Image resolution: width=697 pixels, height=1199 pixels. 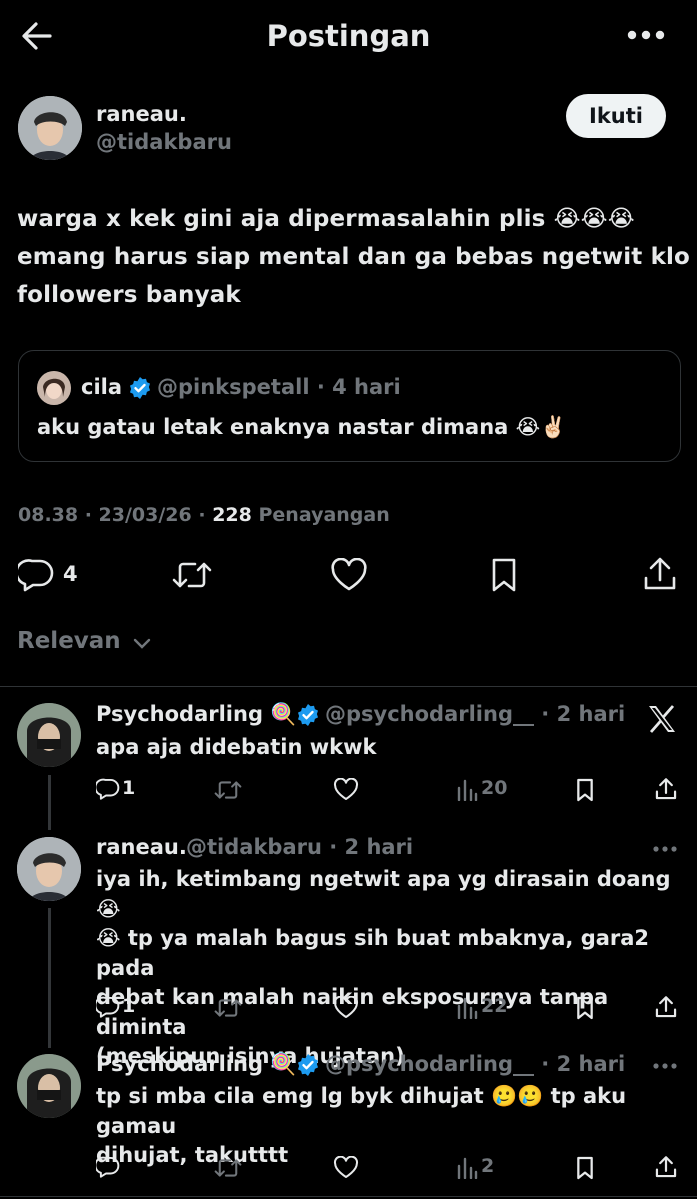 I want to click on views-count: 20, so click(x=494, y=788).